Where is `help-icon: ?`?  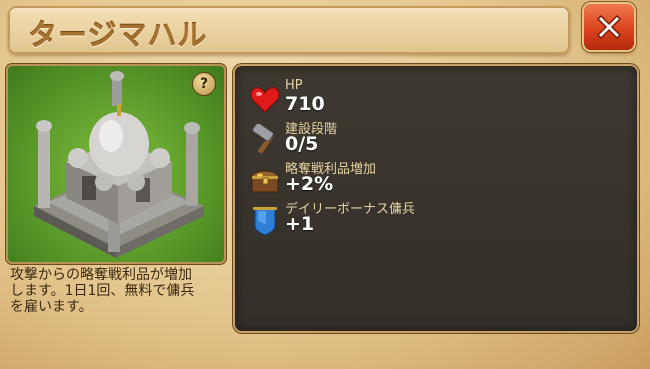
help-icon: ? is located at coordinates (204, 84).